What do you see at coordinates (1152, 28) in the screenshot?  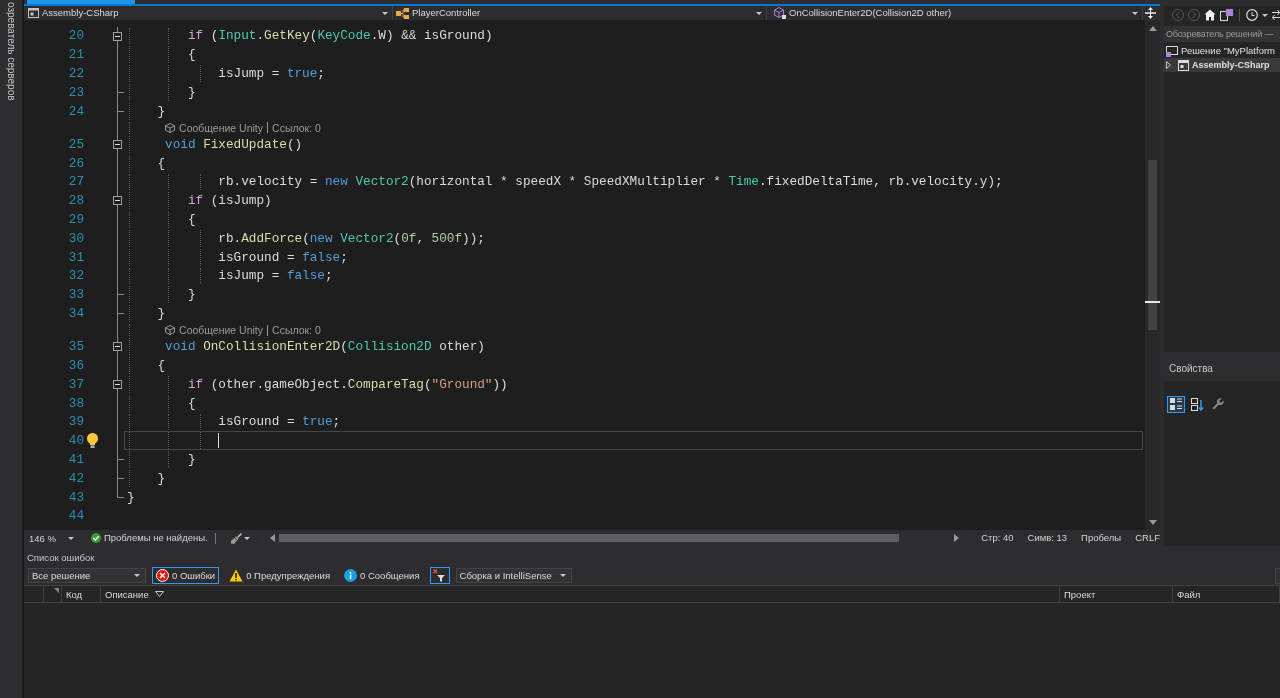 I see `up-arrow-icon` at bounding box center [1152, 28].